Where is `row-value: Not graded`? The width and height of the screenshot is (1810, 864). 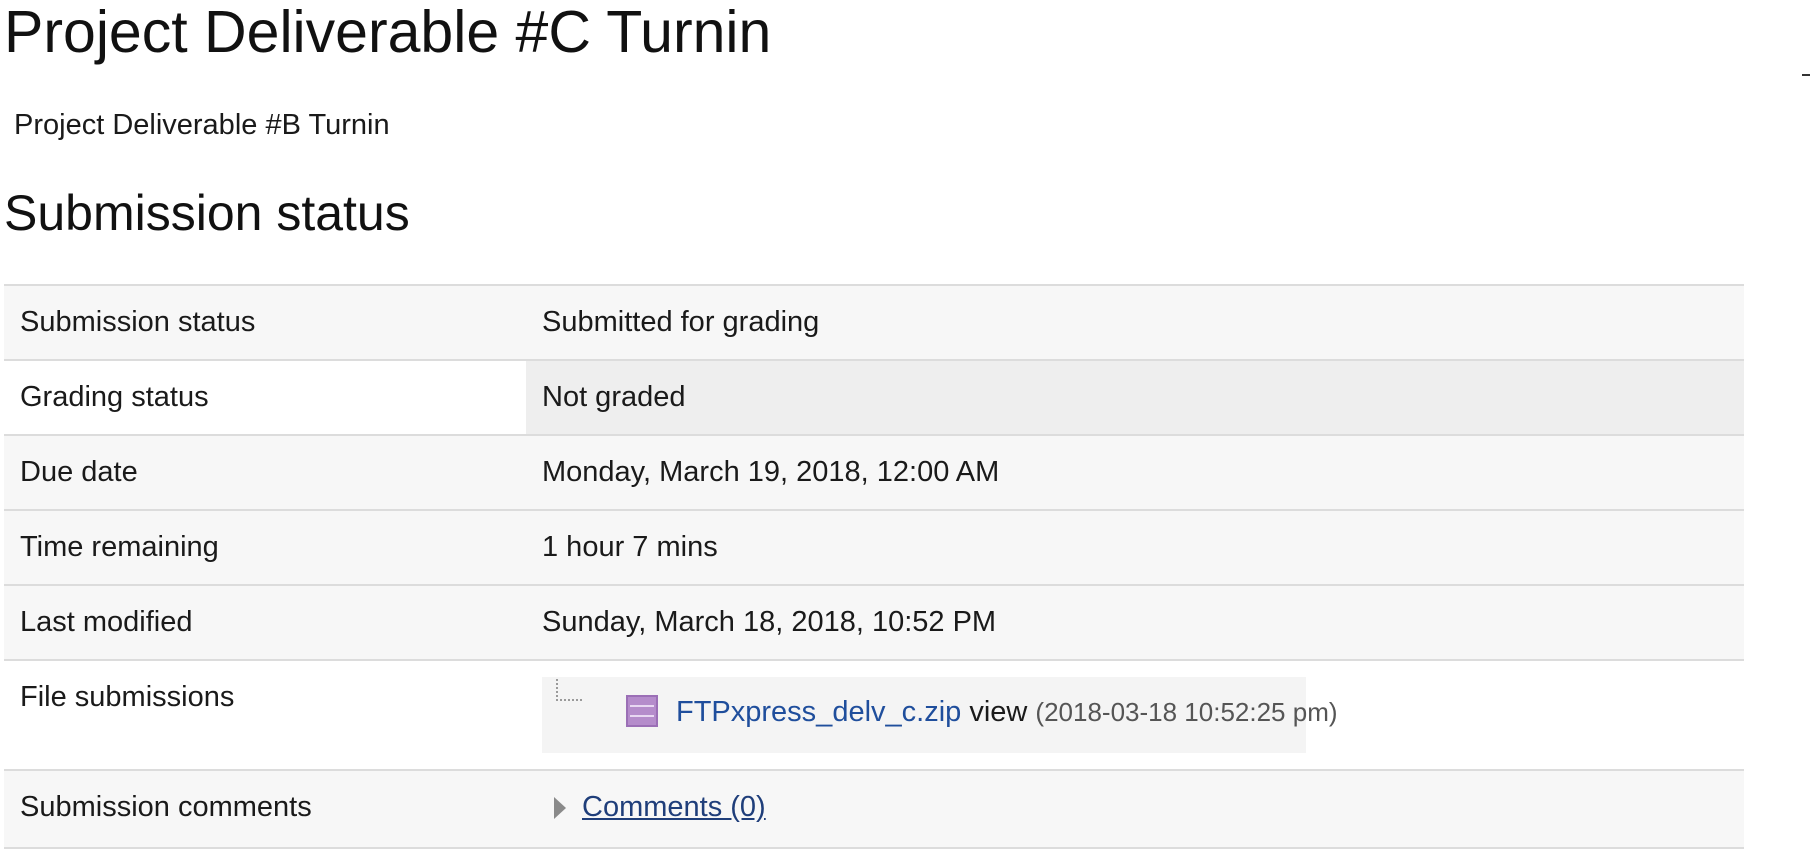
row-value: Not graded is located at coordinates (1135, 398).